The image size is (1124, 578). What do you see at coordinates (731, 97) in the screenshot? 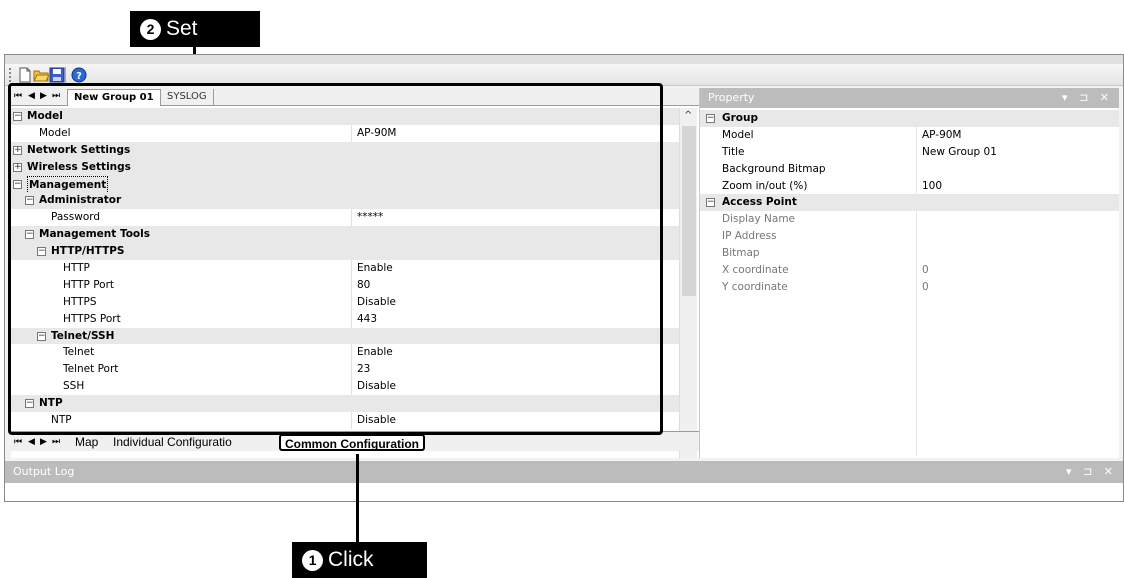
I see `property-pane-title-text: Property` at bounding box center [731, 97].